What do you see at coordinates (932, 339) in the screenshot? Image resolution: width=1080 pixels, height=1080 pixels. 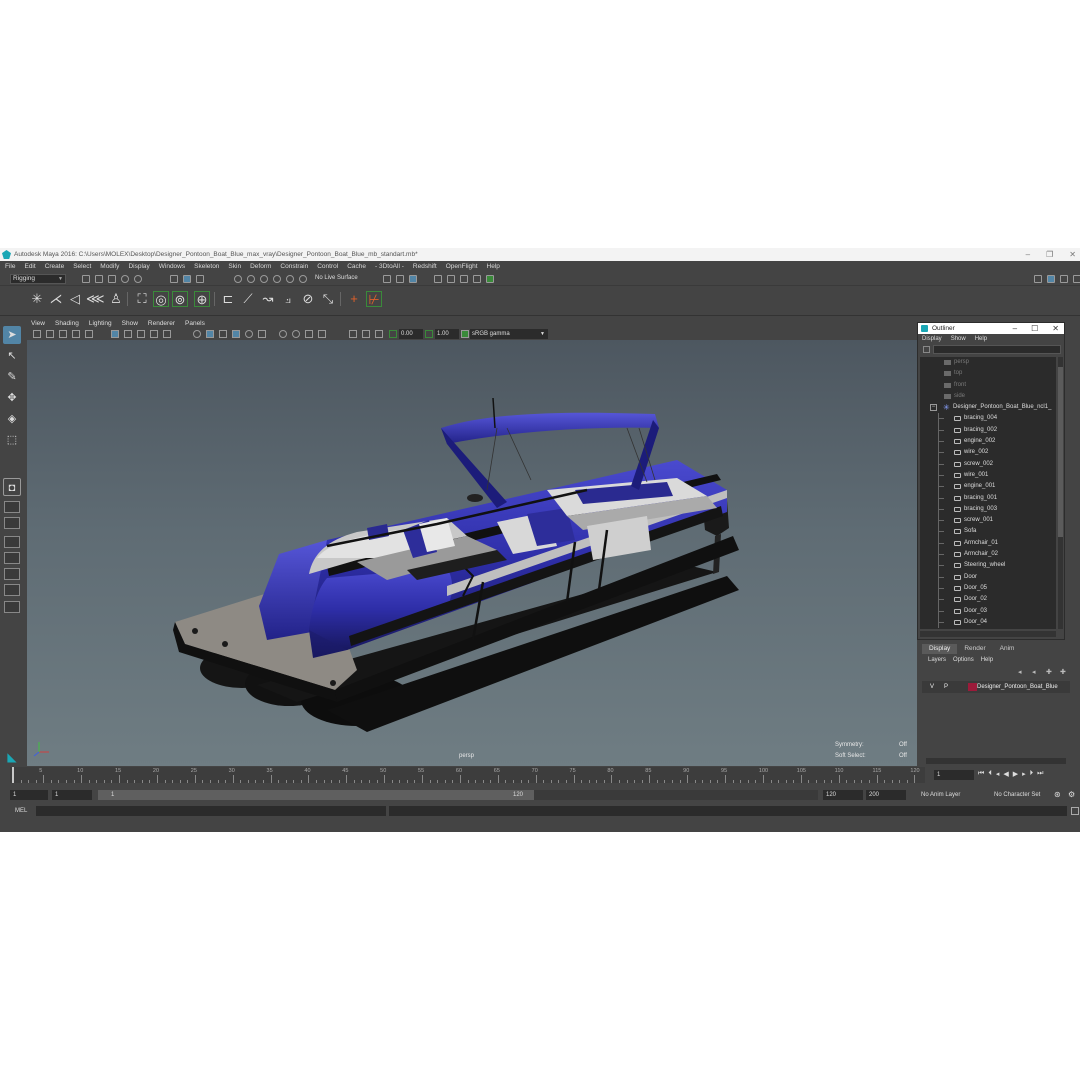 I see `outliner-menu-display: Display` at bounding box center [932, 339].